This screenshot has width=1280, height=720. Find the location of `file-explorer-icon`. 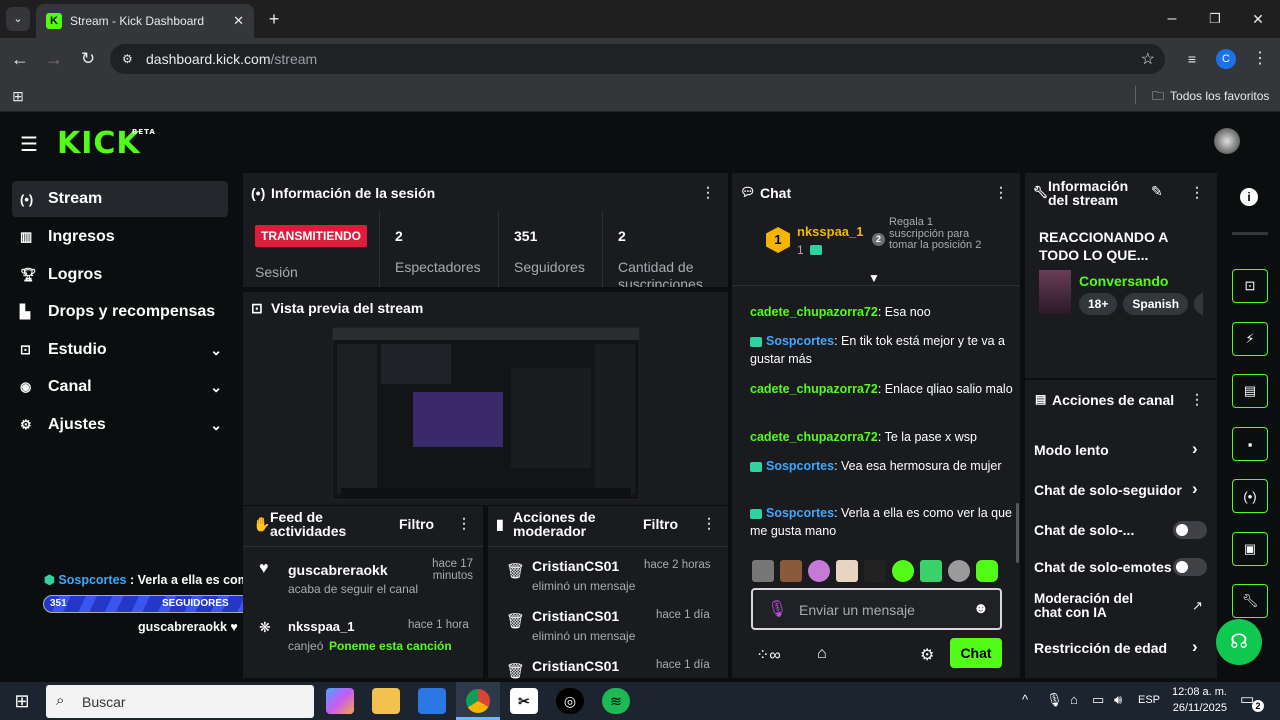

file-explorer-icon is located at coordinates (386, 701).